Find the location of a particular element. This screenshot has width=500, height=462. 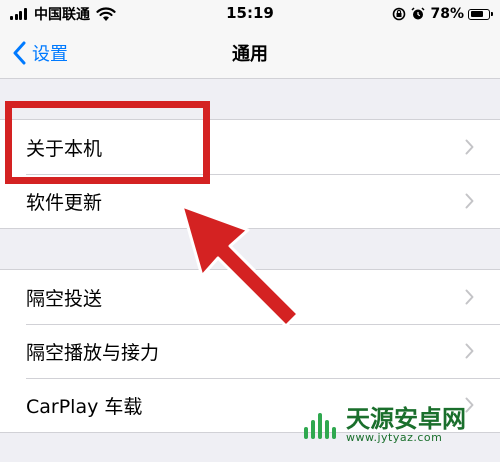

row-about: 关于本机 is located at coordinates (250, 147).